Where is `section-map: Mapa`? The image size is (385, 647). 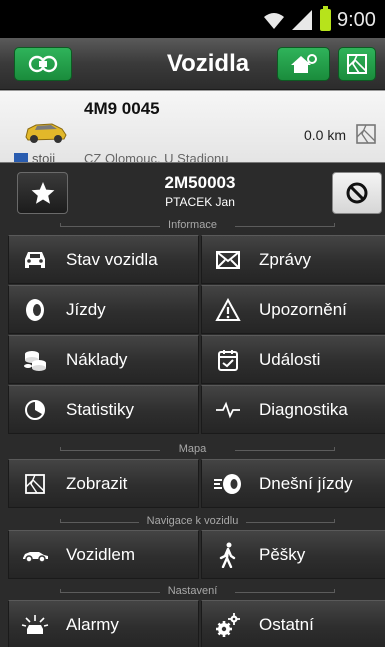
section-map: Mapa is located at coordinates (192, 450).